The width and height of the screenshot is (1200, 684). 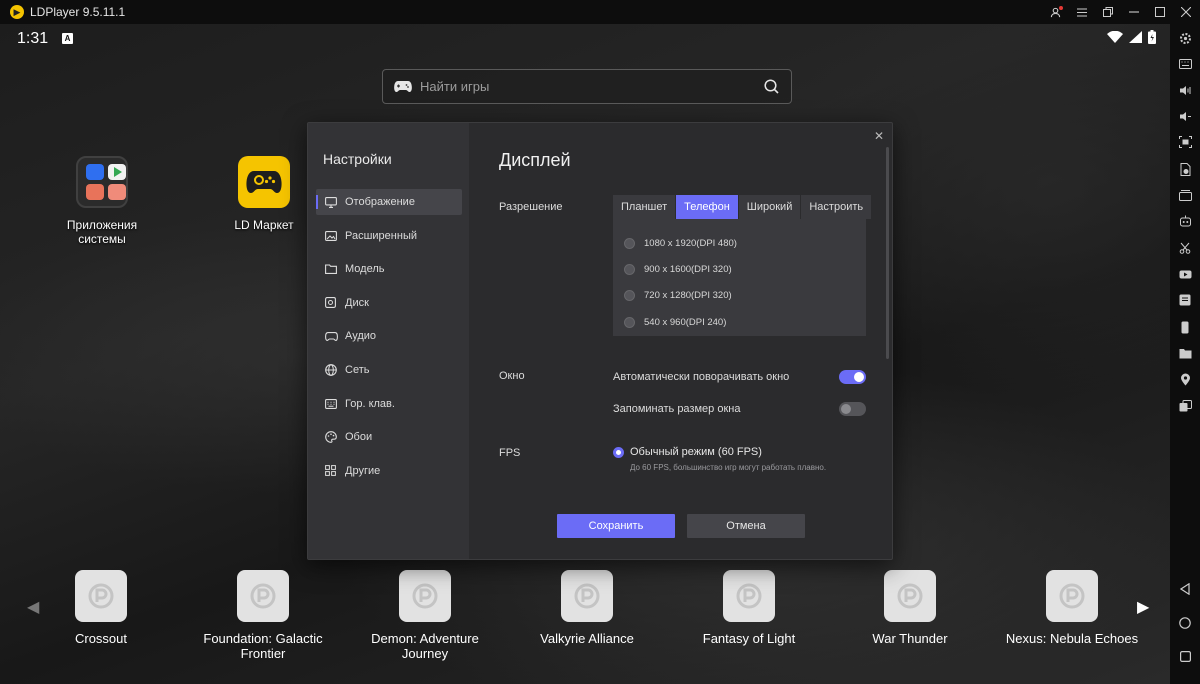 I want to click on maximize-icon, so click(x=1159, y=12).